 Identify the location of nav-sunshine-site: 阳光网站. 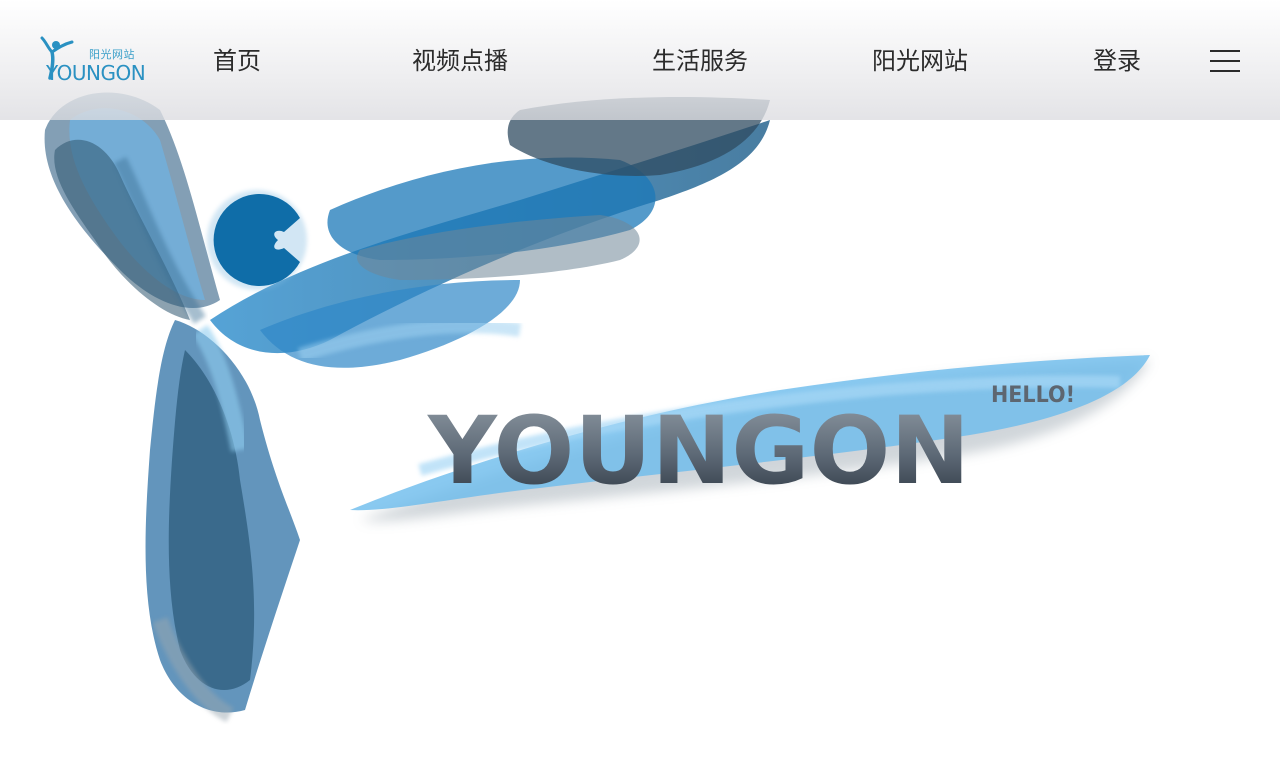
(920, 61).